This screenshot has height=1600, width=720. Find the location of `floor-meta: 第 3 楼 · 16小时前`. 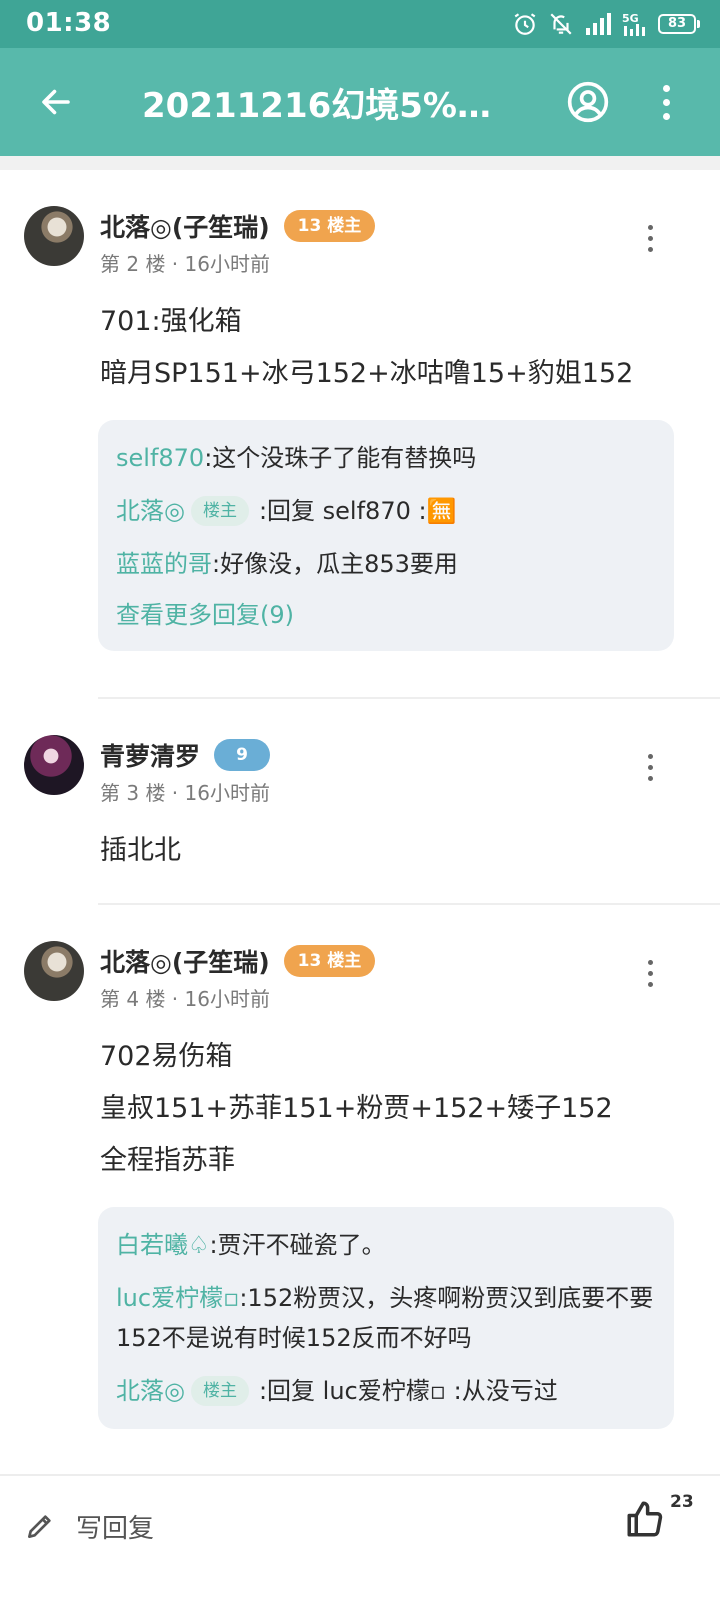

floor-meta: 第 3 楼 · 16小时前 is located at coordinates (185, 793).